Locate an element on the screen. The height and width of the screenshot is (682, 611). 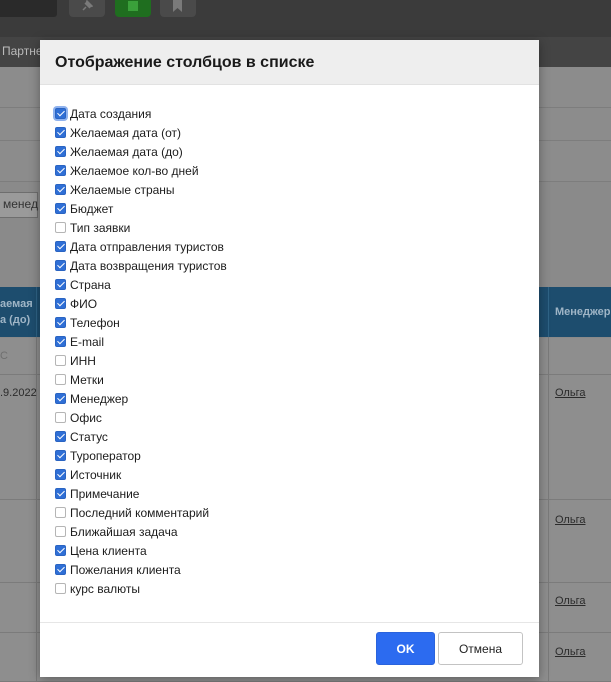
column-option-label: Пожелания клиента is located at coordinates (125, 569).